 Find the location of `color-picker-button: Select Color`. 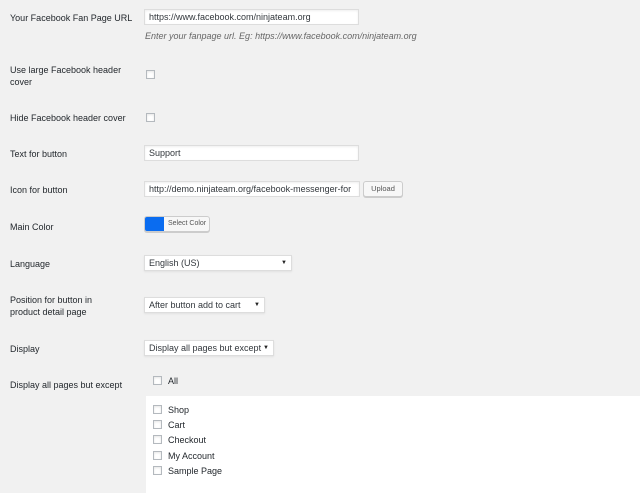

color-picker-button: Select Color is located at coordinates (177, 224).